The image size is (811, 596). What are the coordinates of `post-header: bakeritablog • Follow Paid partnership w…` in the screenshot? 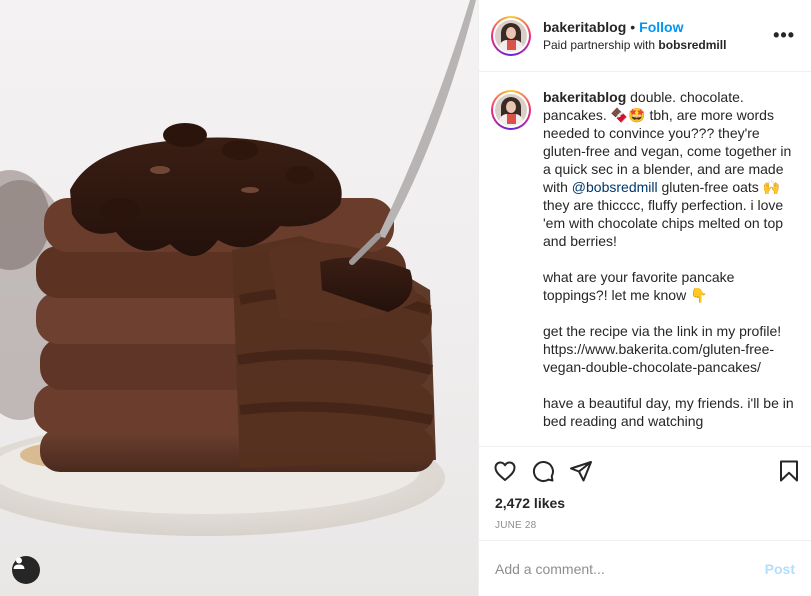 It's located at (645, 36).